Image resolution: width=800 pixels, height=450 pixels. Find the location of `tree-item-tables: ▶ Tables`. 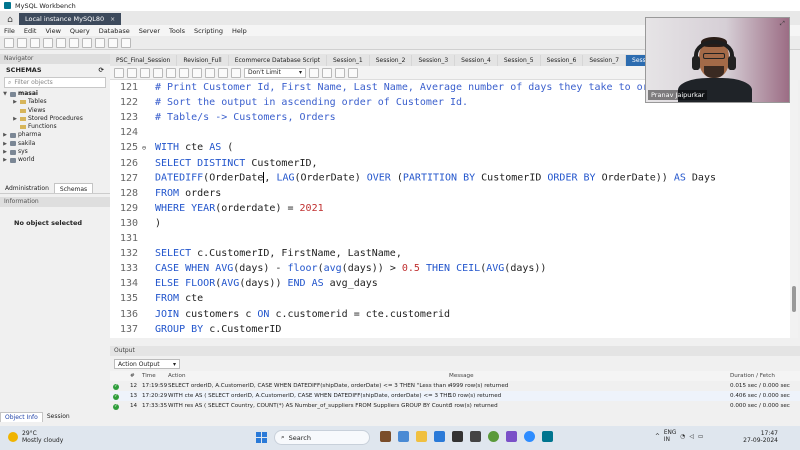

tree-item-tables: ▶ Tables is located at coordinates (56, 102).